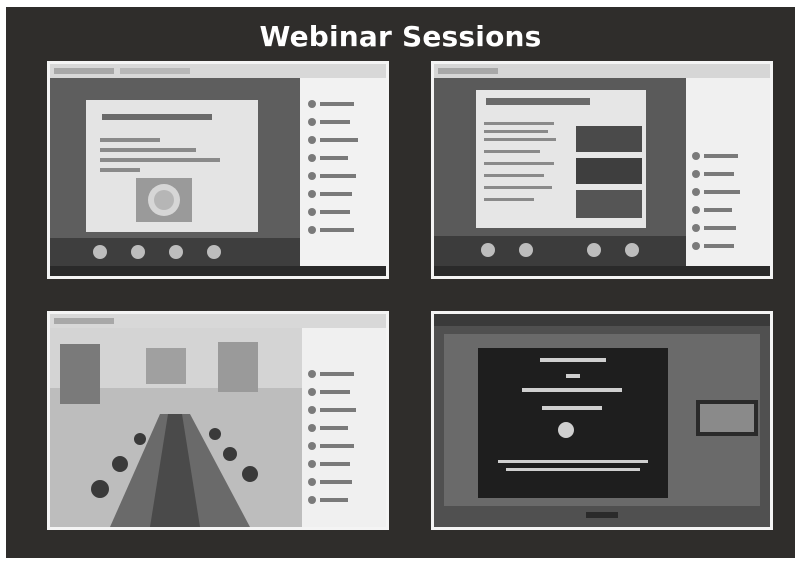 Image resolution: width=801 pixels, height=564 pixels. I want to click on page-title: Webinar Sessions, so click(400, 36).